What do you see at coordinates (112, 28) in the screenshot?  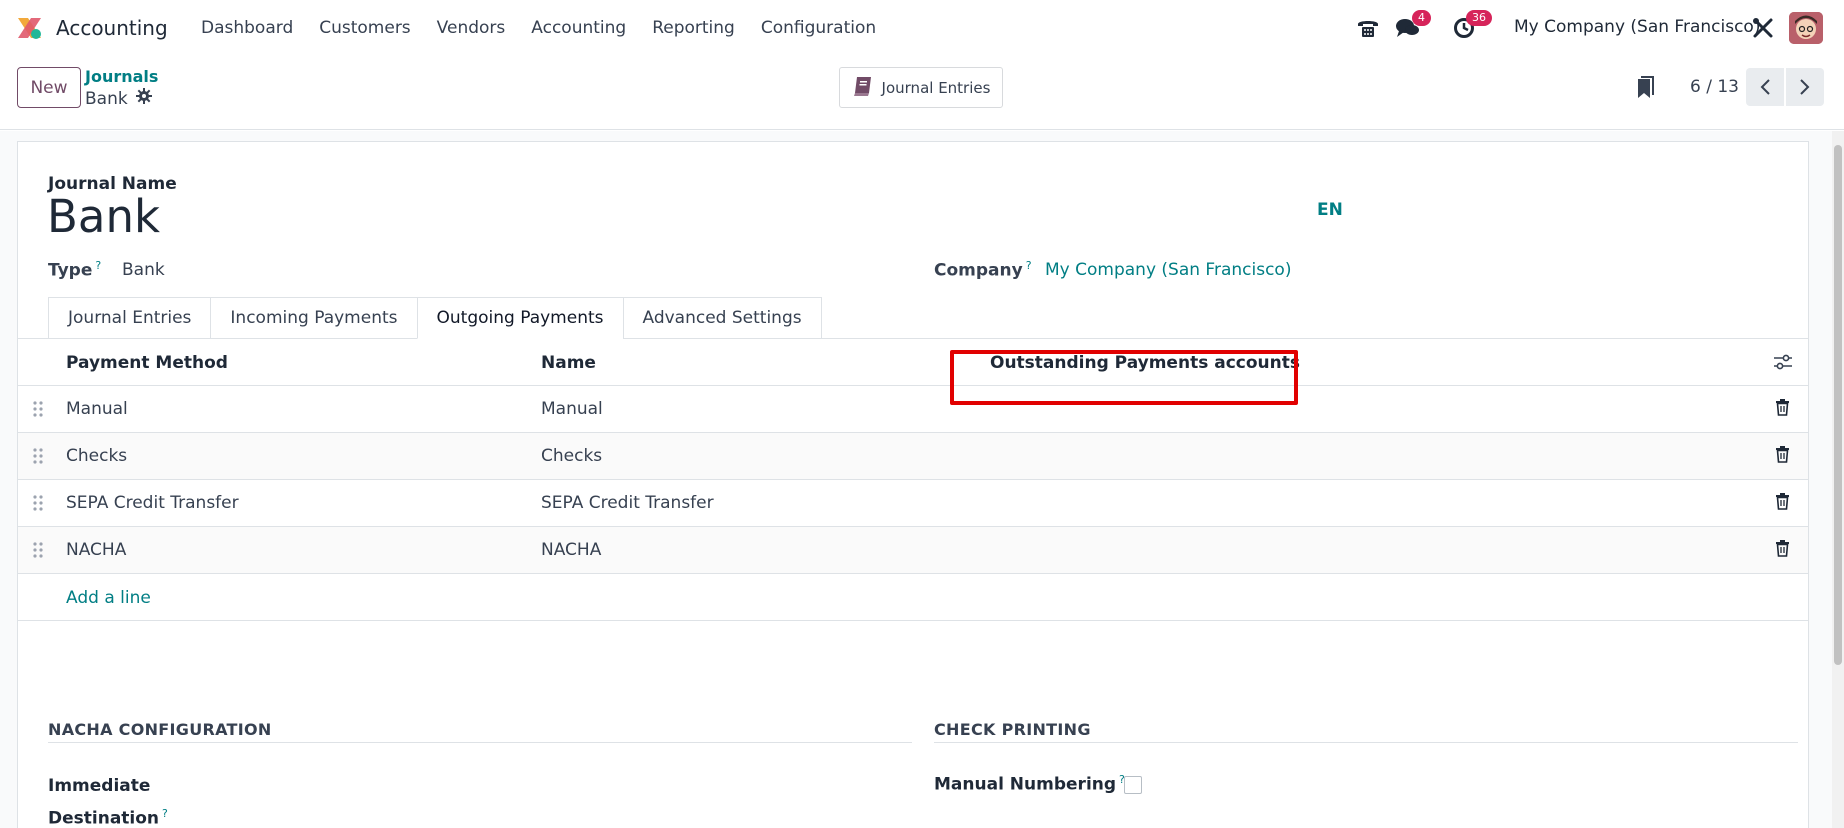 I see `app-name: Accounting` at bounding box center [112, 28].